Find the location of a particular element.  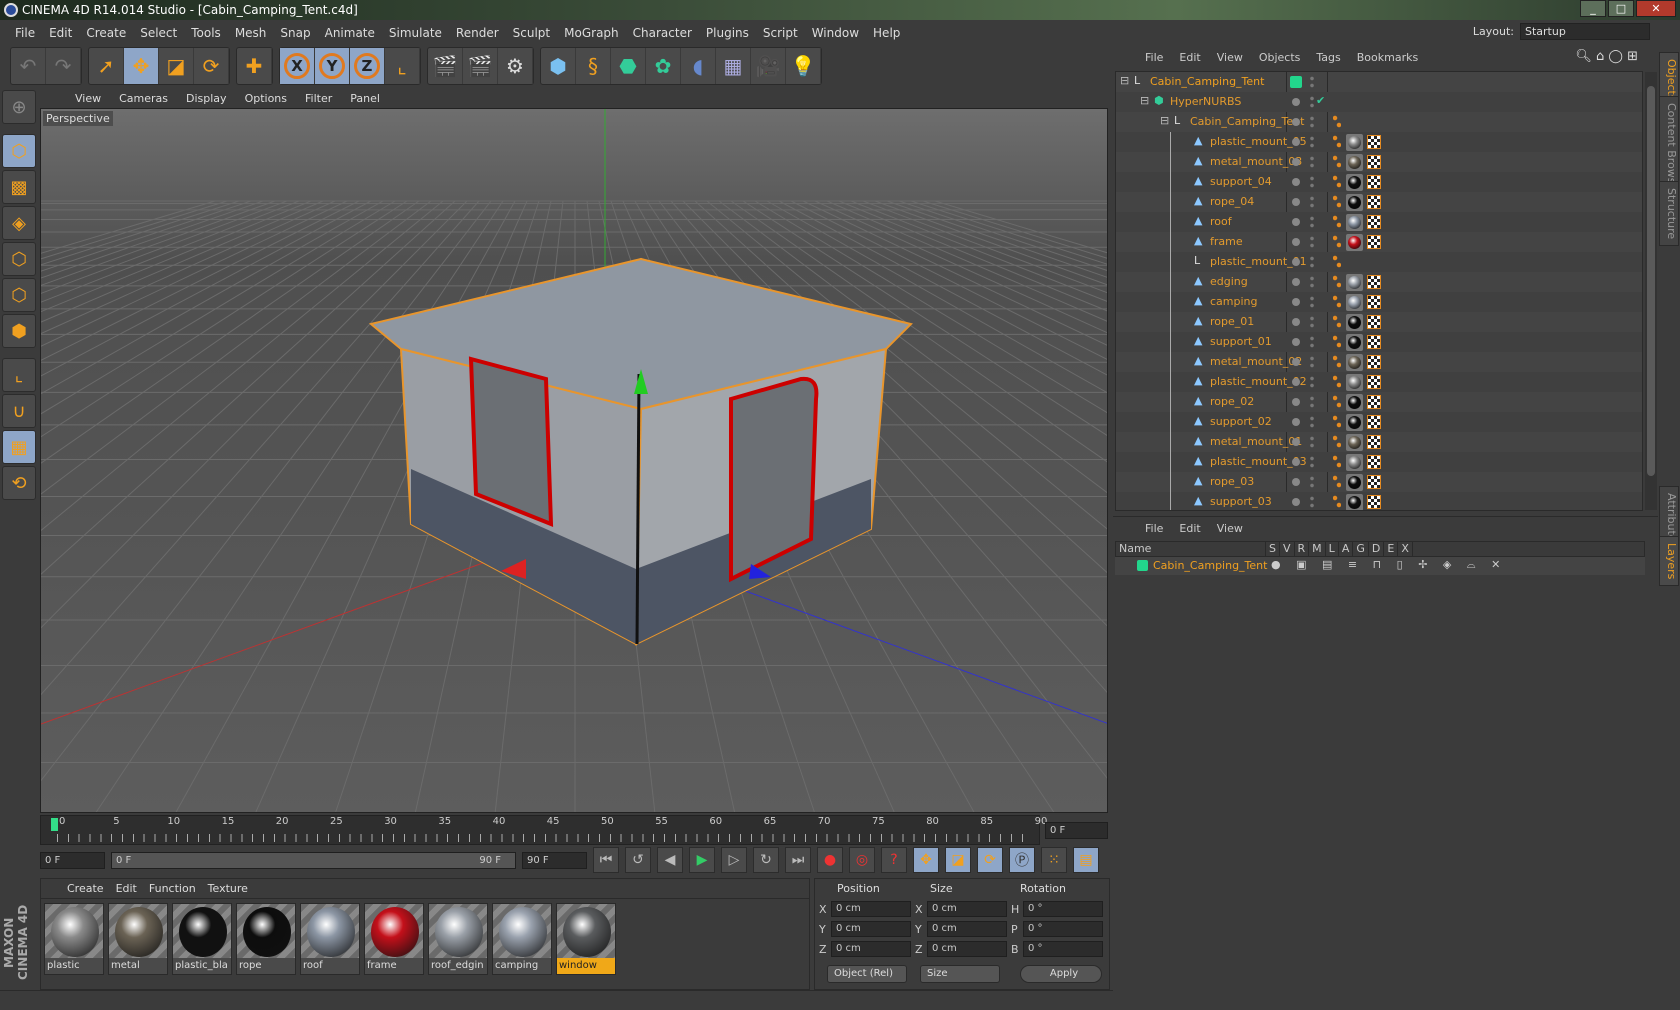

model-mode-icon: ⬡ is located at coordinates (19, 151).